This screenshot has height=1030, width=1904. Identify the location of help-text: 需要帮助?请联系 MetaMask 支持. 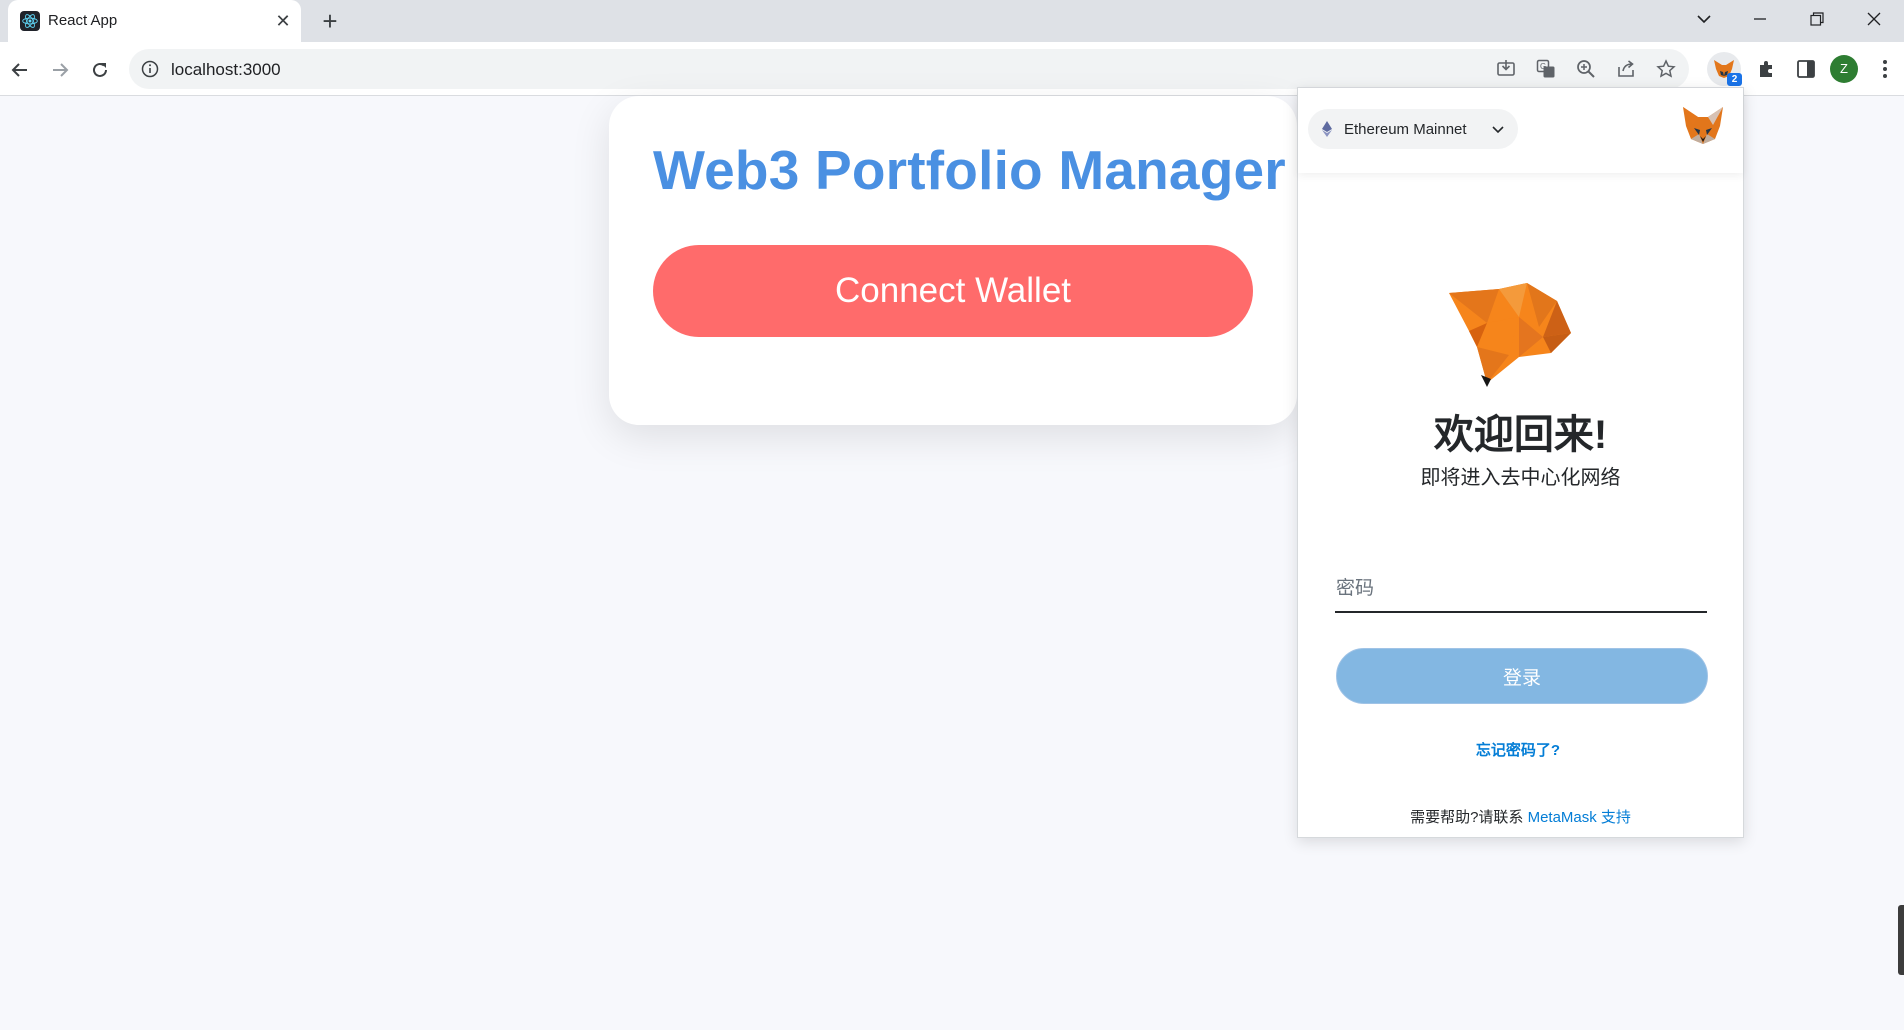
(1520, 816).